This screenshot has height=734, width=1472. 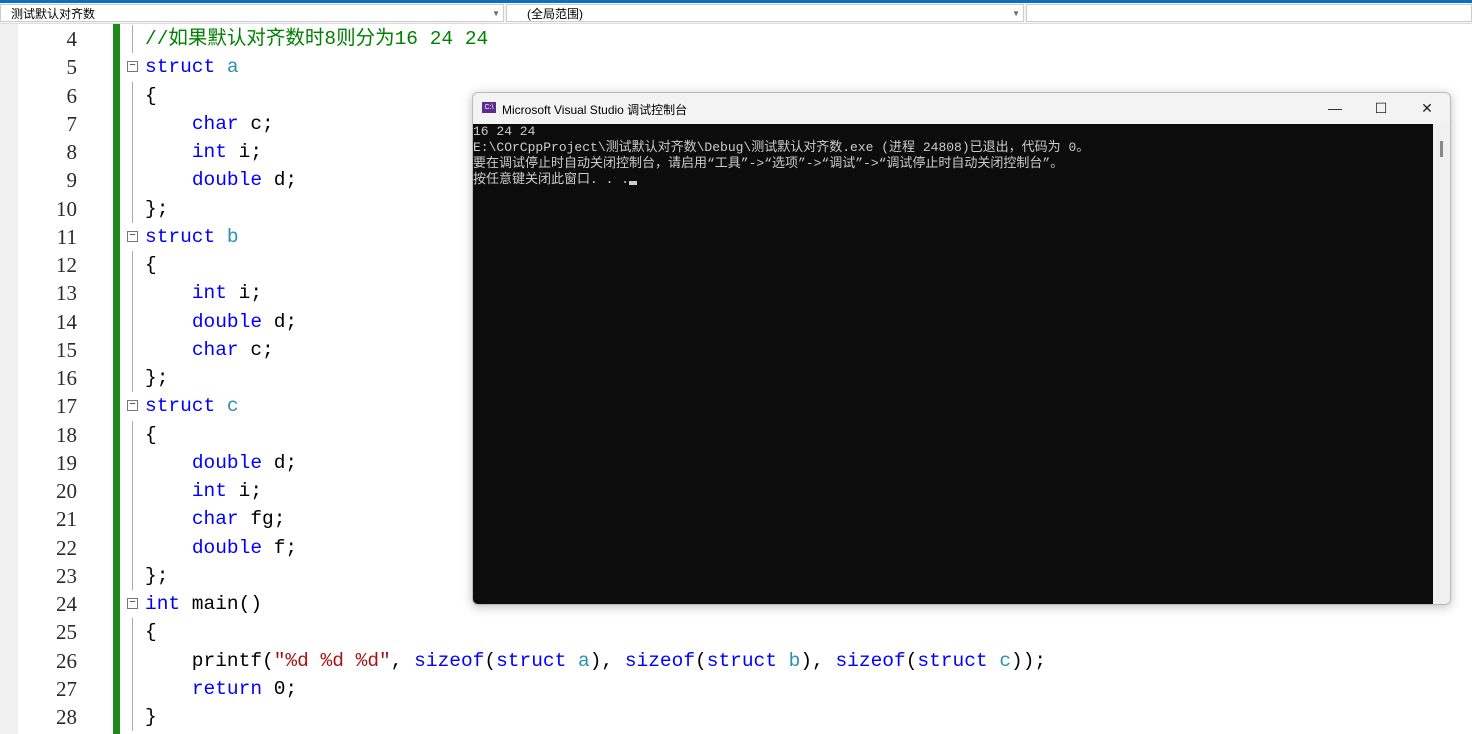 I want to click on project-name: 测试默认对齐数, so click(x=53, y=14).